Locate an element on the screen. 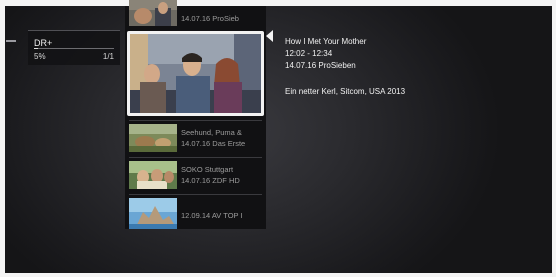 This screenshot has width=556, height=277. progress-bar is located at coordinates (74, 48).